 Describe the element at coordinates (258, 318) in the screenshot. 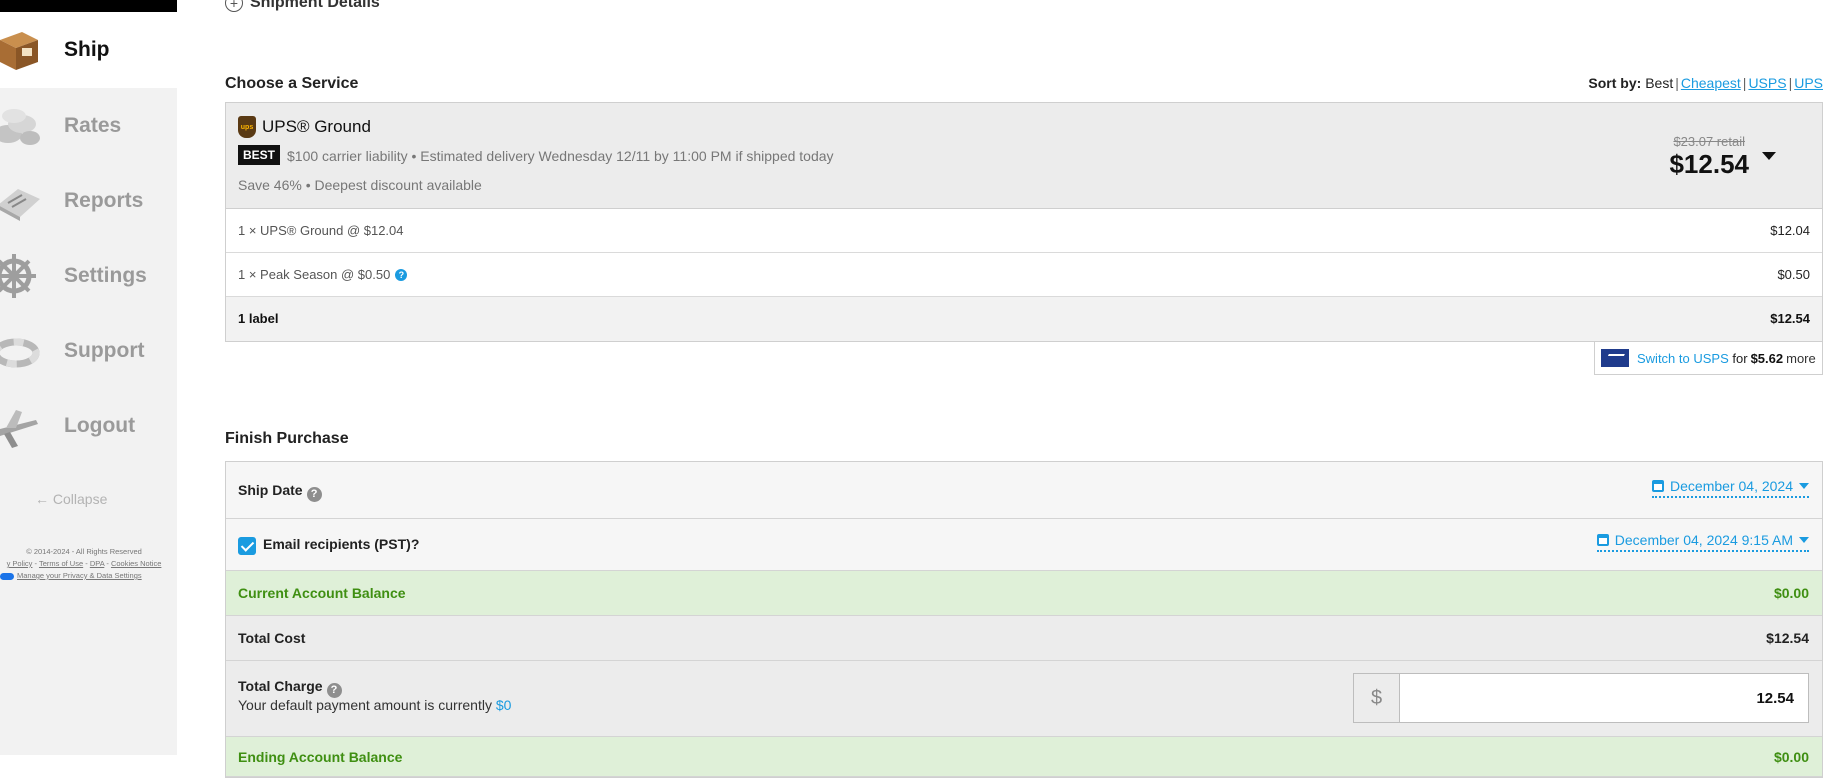

I see `label-count: 1 label` at that location.